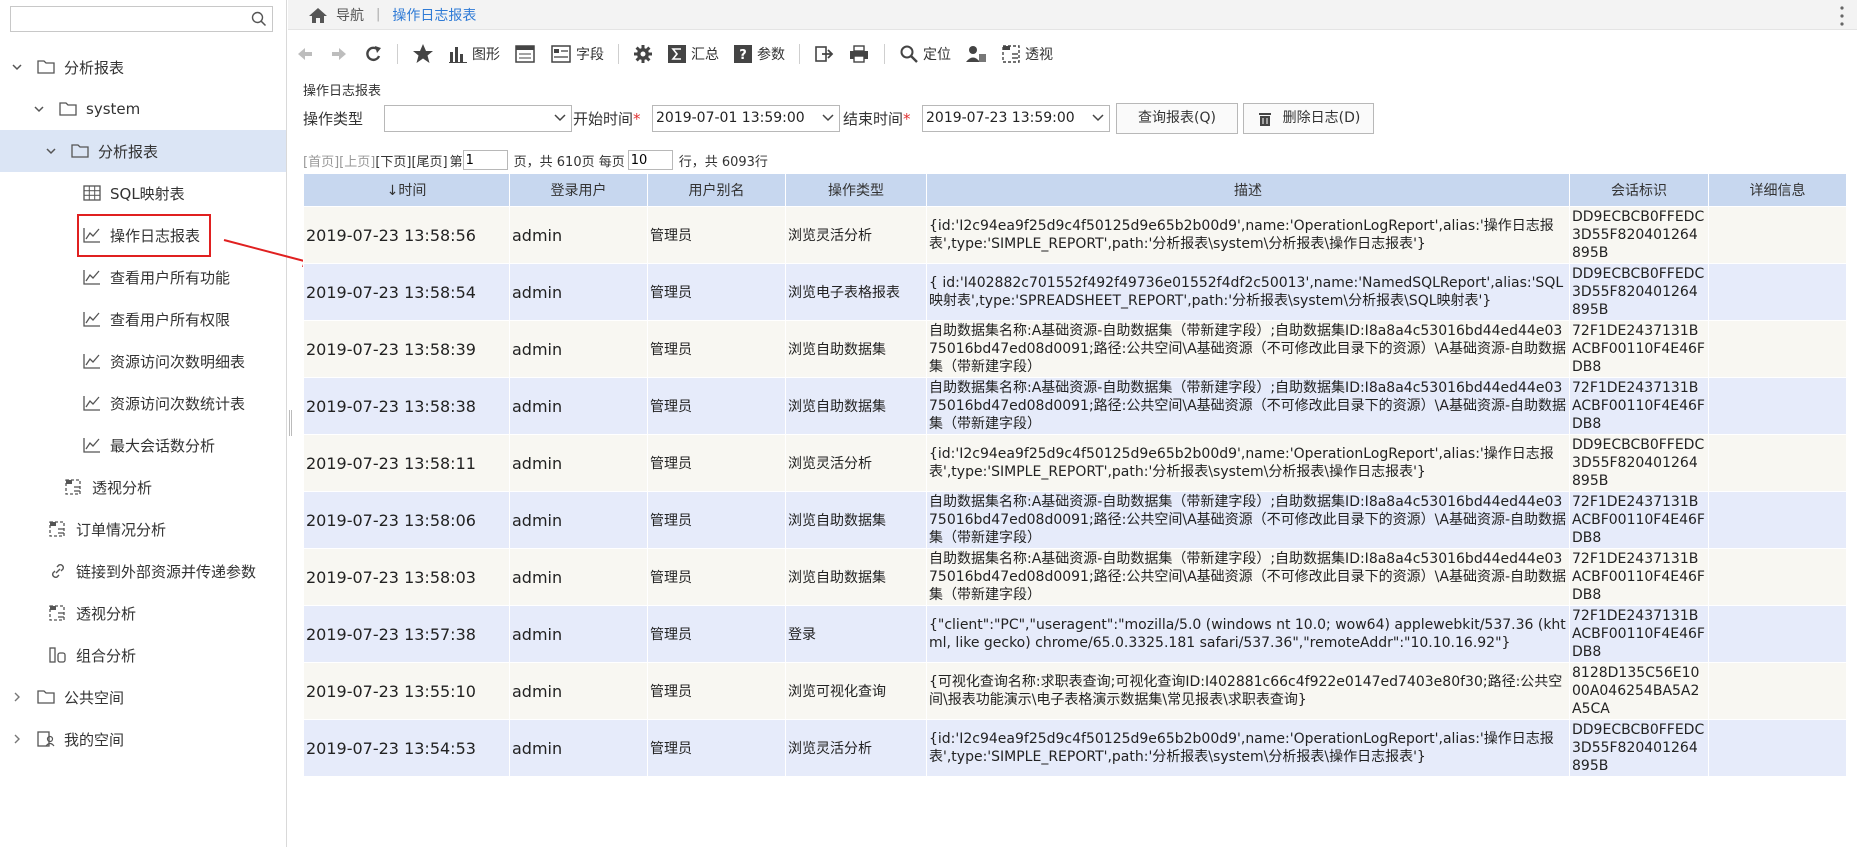 The height and width of the screenshot is (847, 1857). Describe the element at coordinates (143, 361) in the screenshot. I see `tree-item-access-detail: 资源访问次数明细表` at that location.